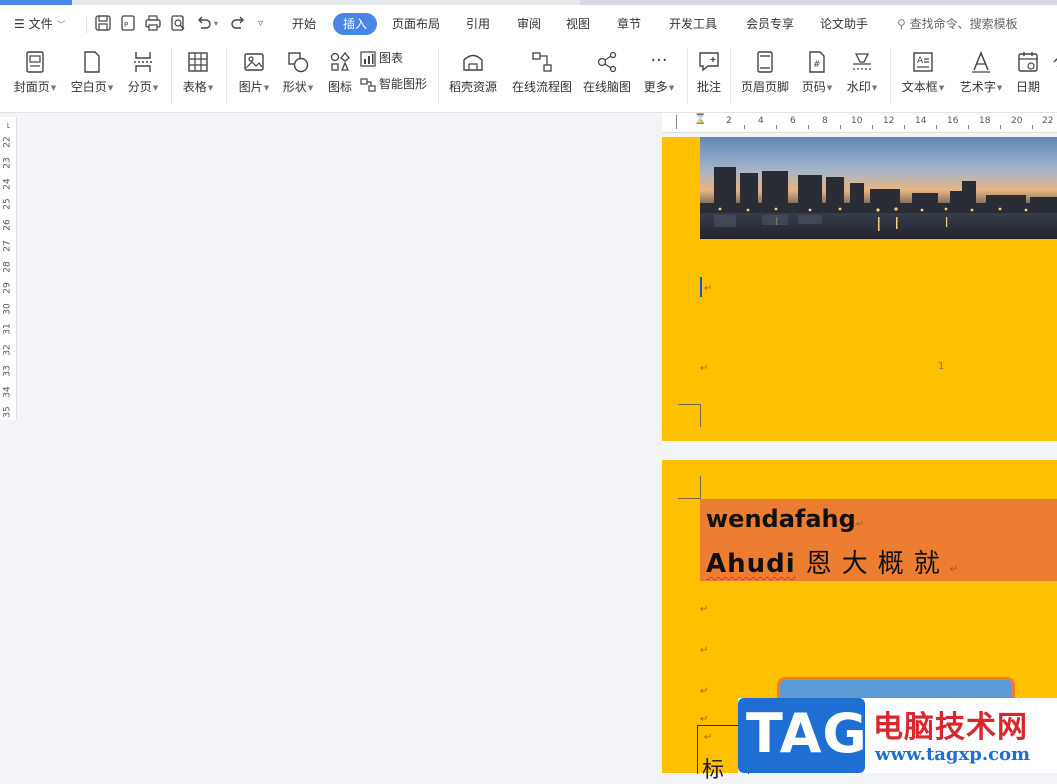 This screenshot has height=784, width=1057. Describe the element at coordinates (859, 289) in the screenshot. I see `document-page-1: ↵ ↵ 1` at that location.